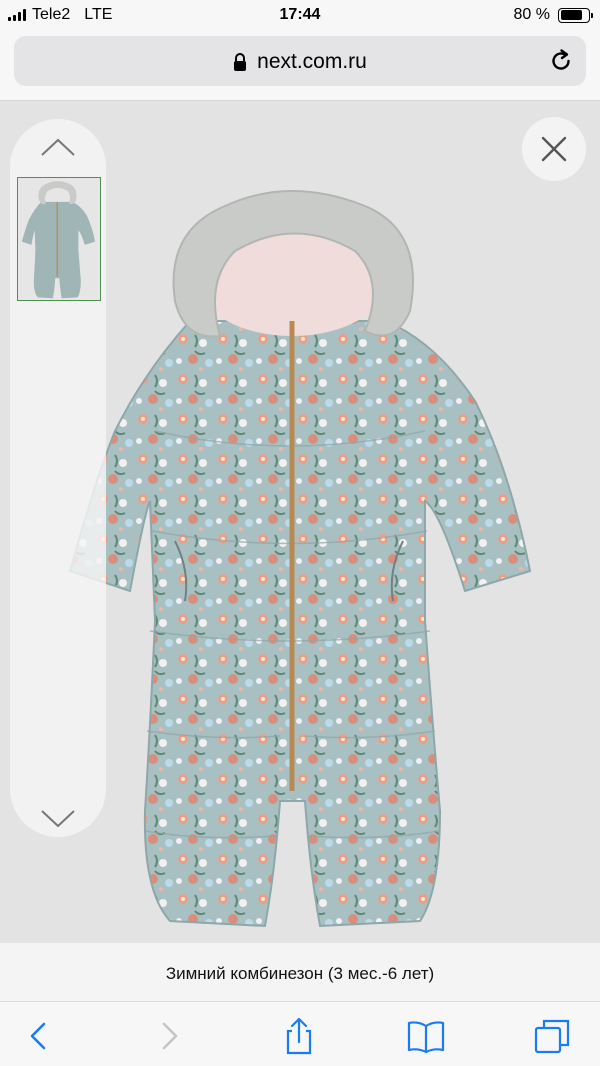  Describe the element at coordinates (240, 62) in the screenshot. I see `lock-icon` at that location.